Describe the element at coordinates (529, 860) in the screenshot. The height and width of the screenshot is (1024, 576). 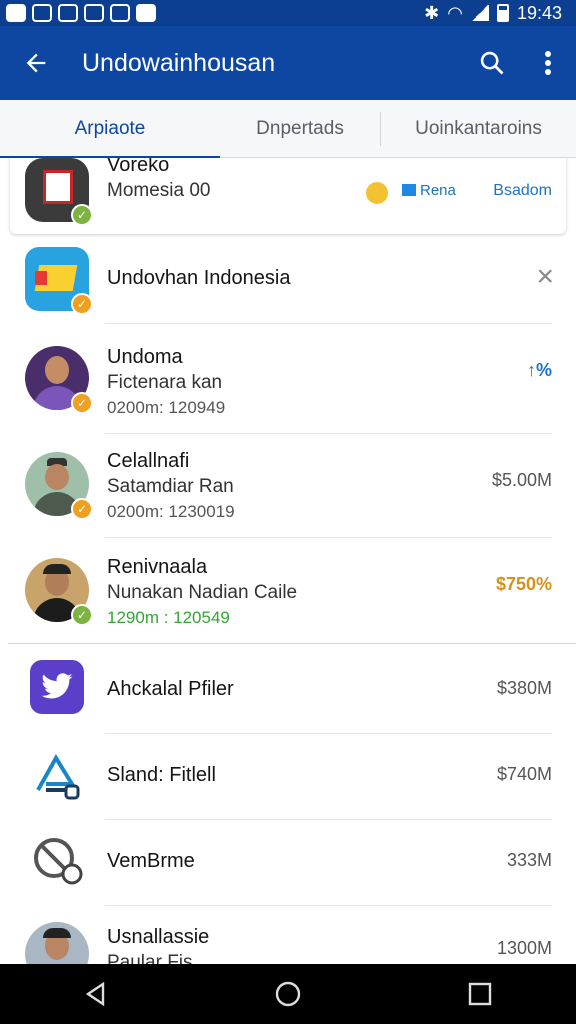
I see `item-value: 333M` at that location.